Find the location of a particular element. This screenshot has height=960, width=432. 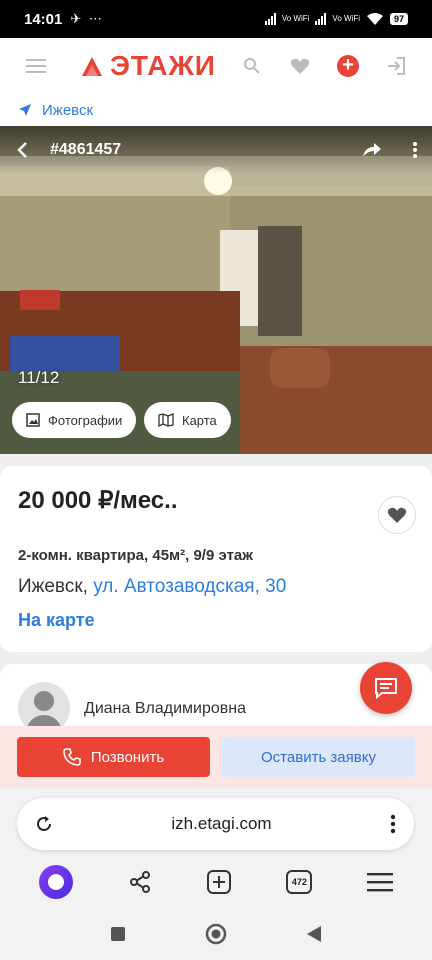

logo-house-icon is located at coordinates (92, 66).